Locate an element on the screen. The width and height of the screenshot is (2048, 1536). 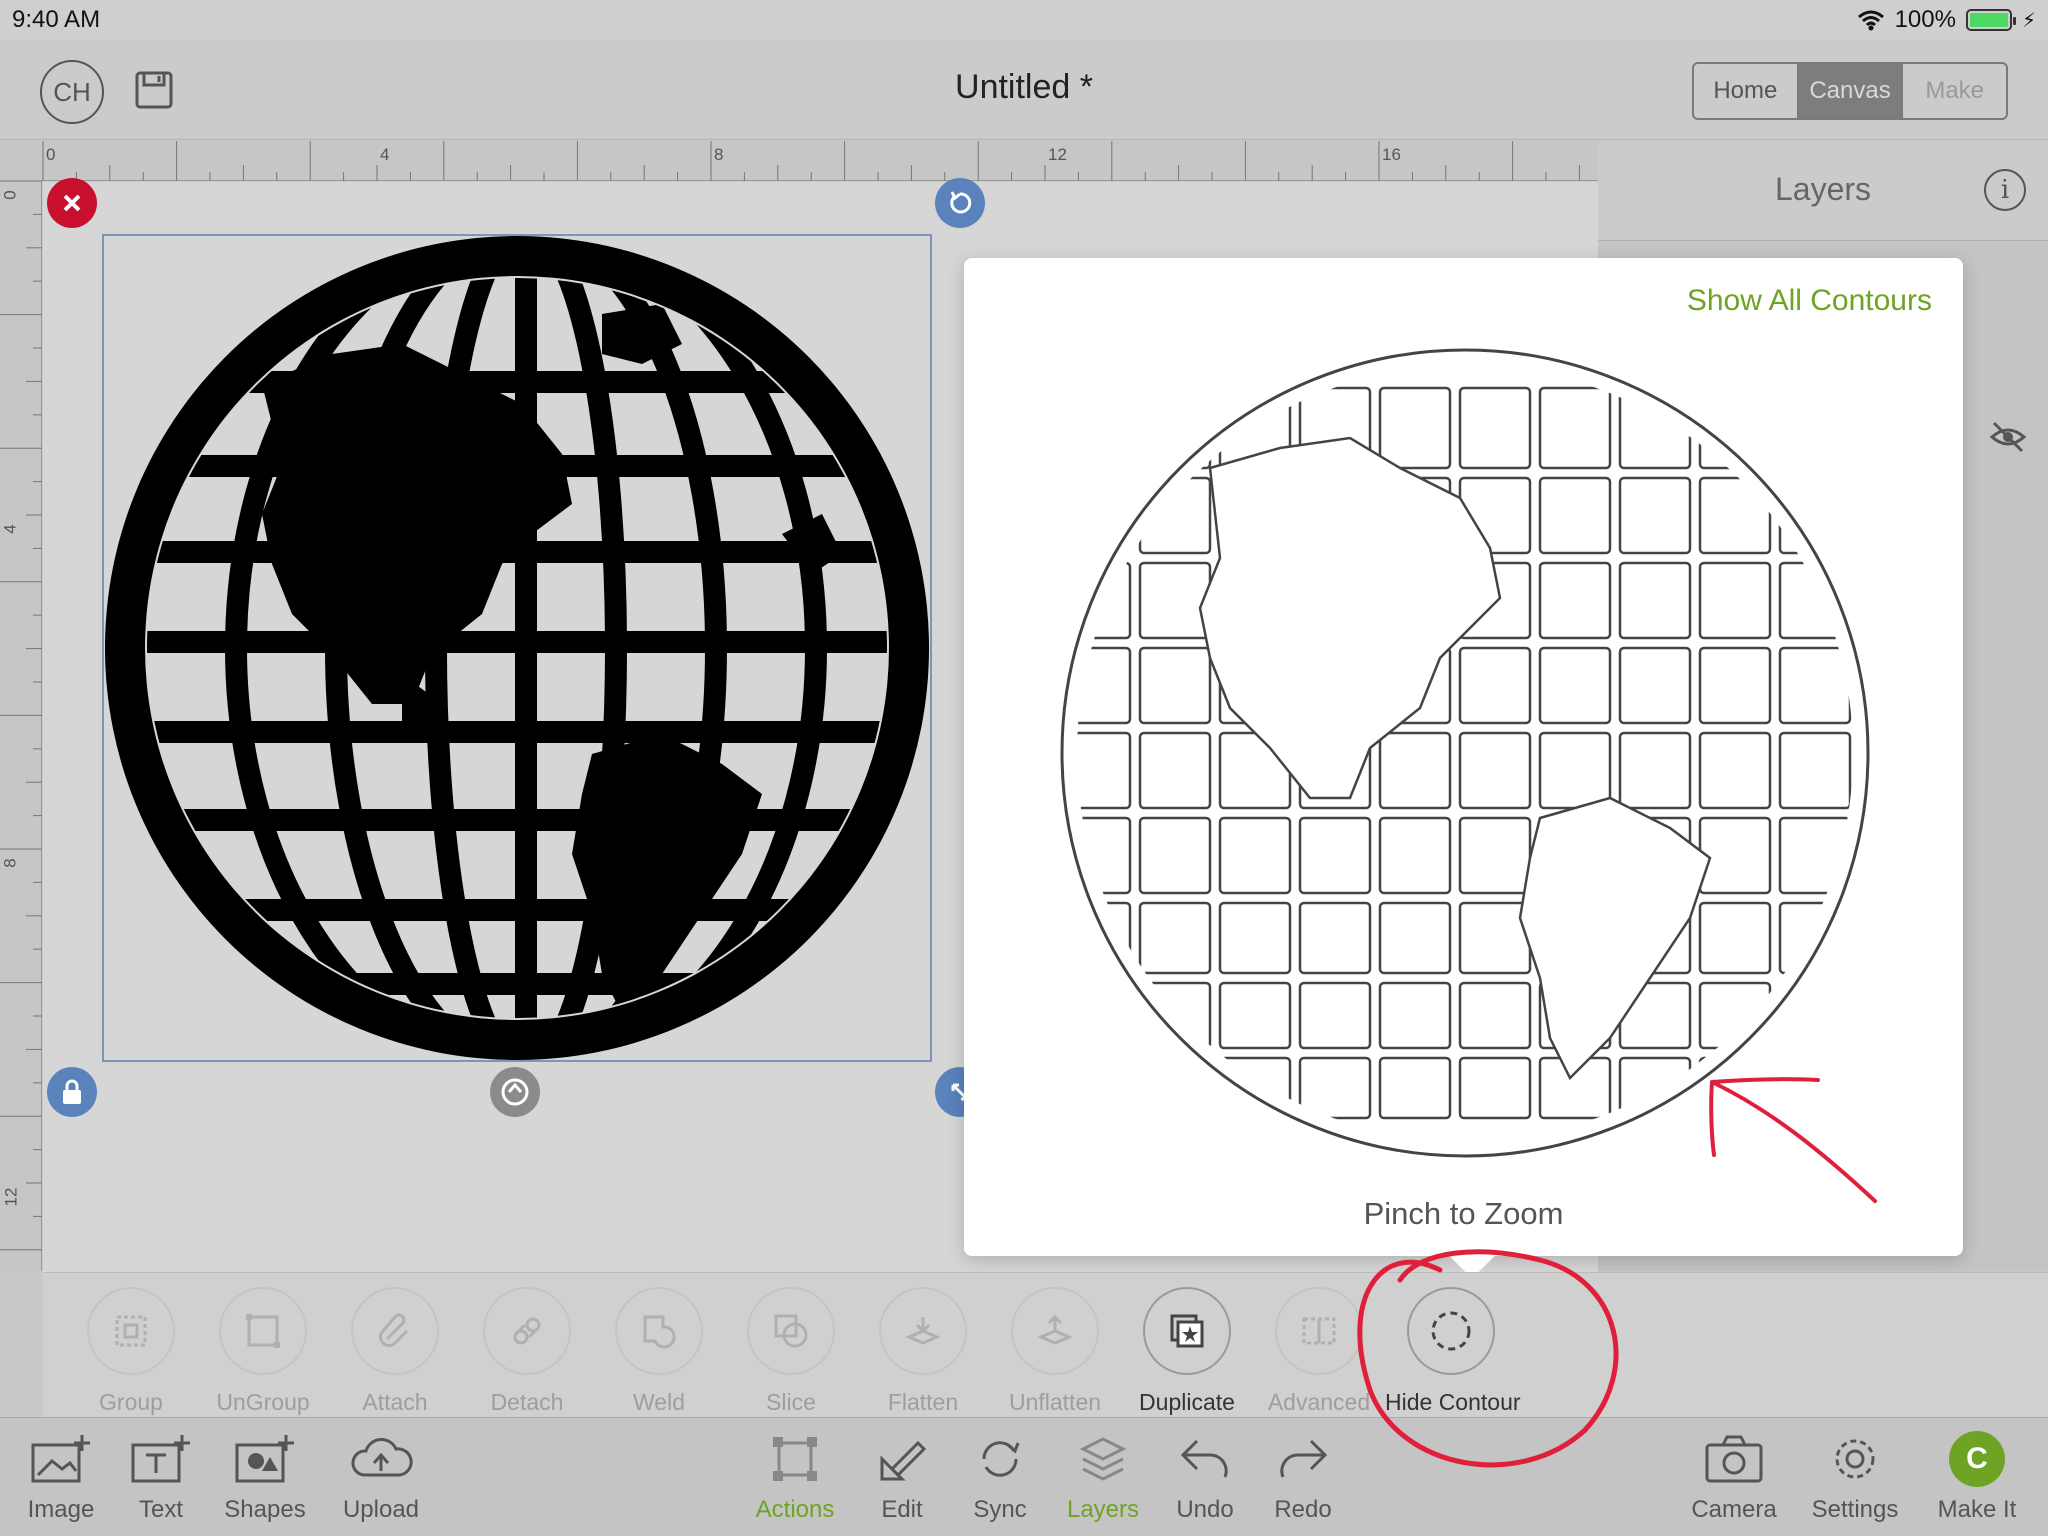
actions-button: Actions is located at coordinates (795, 1475).